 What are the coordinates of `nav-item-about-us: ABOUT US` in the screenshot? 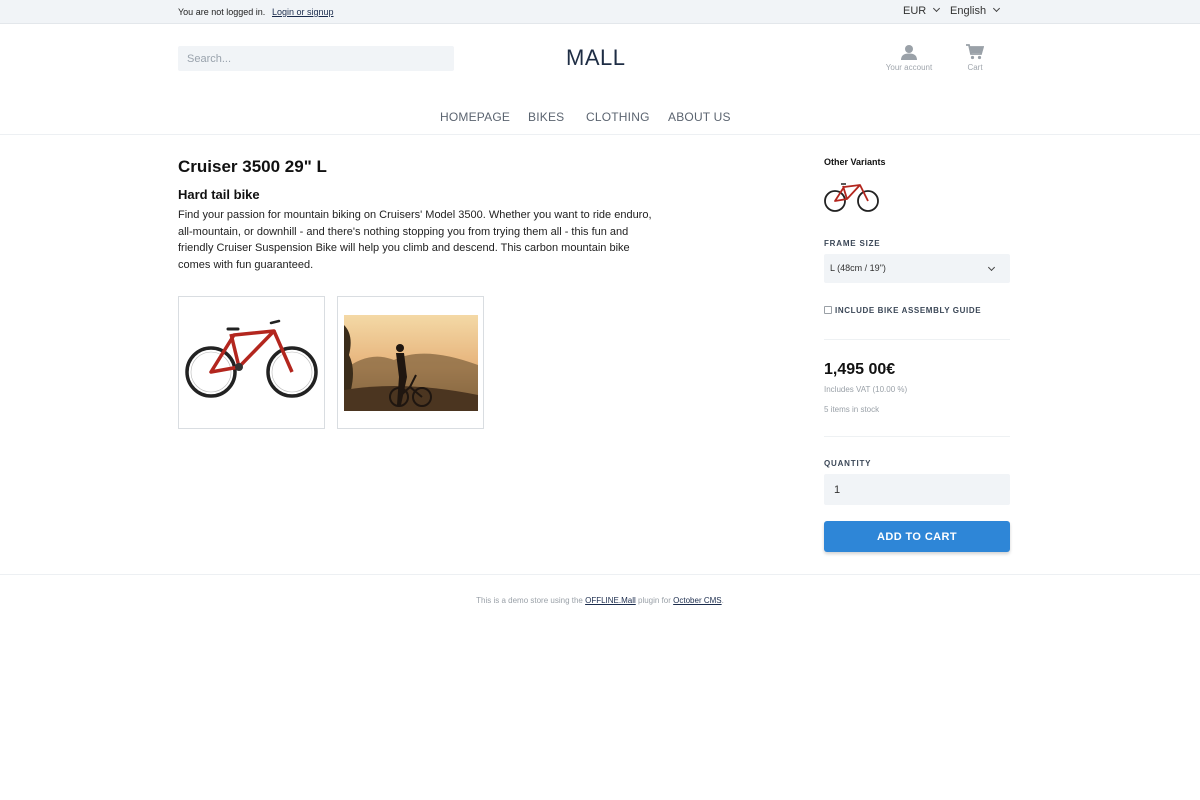 It's located at (699, 117).